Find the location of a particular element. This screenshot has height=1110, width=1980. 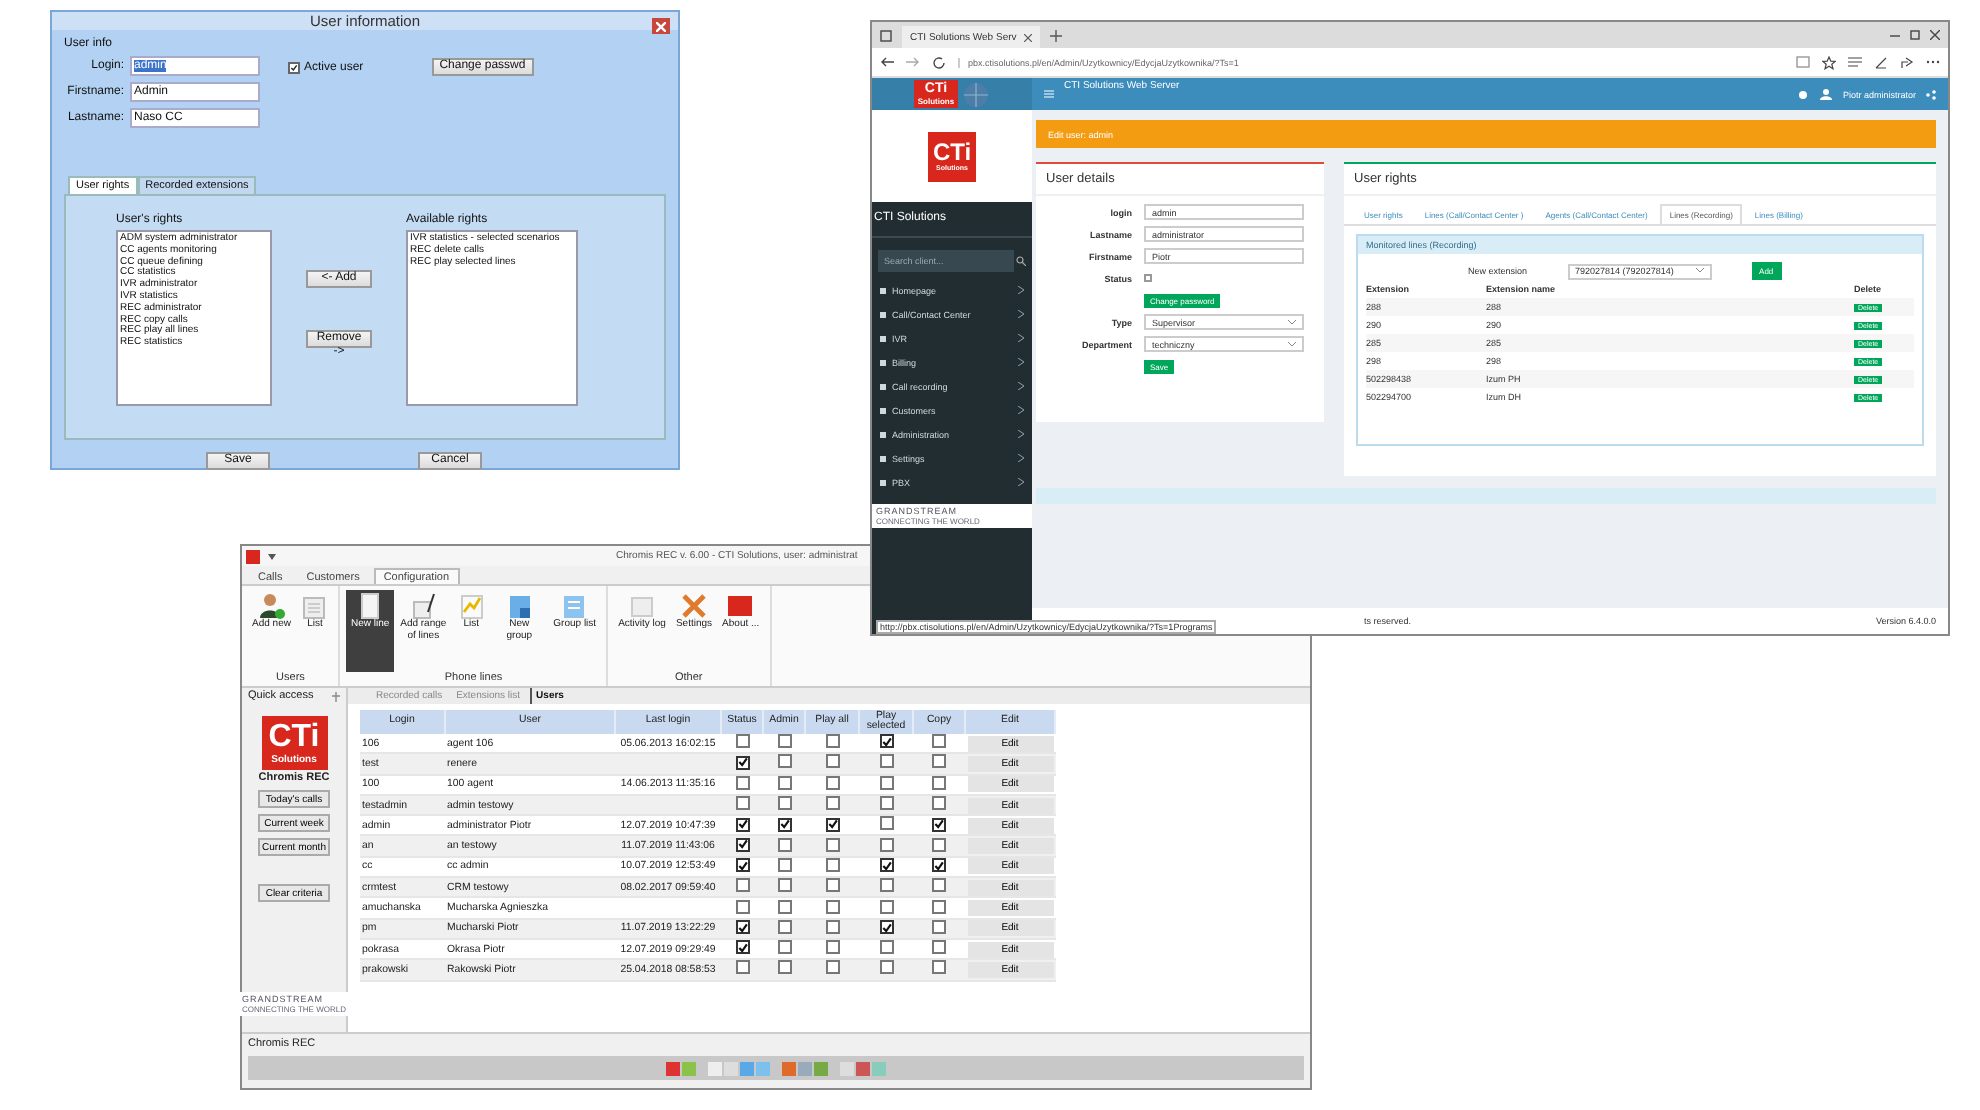

new-tab-icon is located at coordinates (1056, 35).